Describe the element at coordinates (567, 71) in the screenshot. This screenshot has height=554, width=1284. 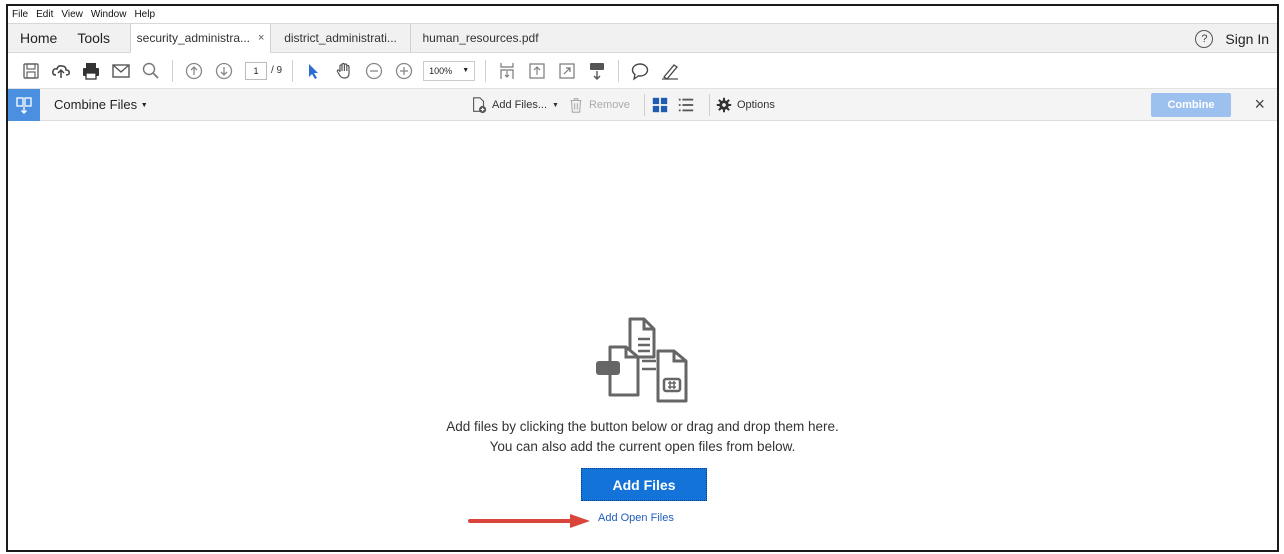
I see `full-screen-icon` at that location.